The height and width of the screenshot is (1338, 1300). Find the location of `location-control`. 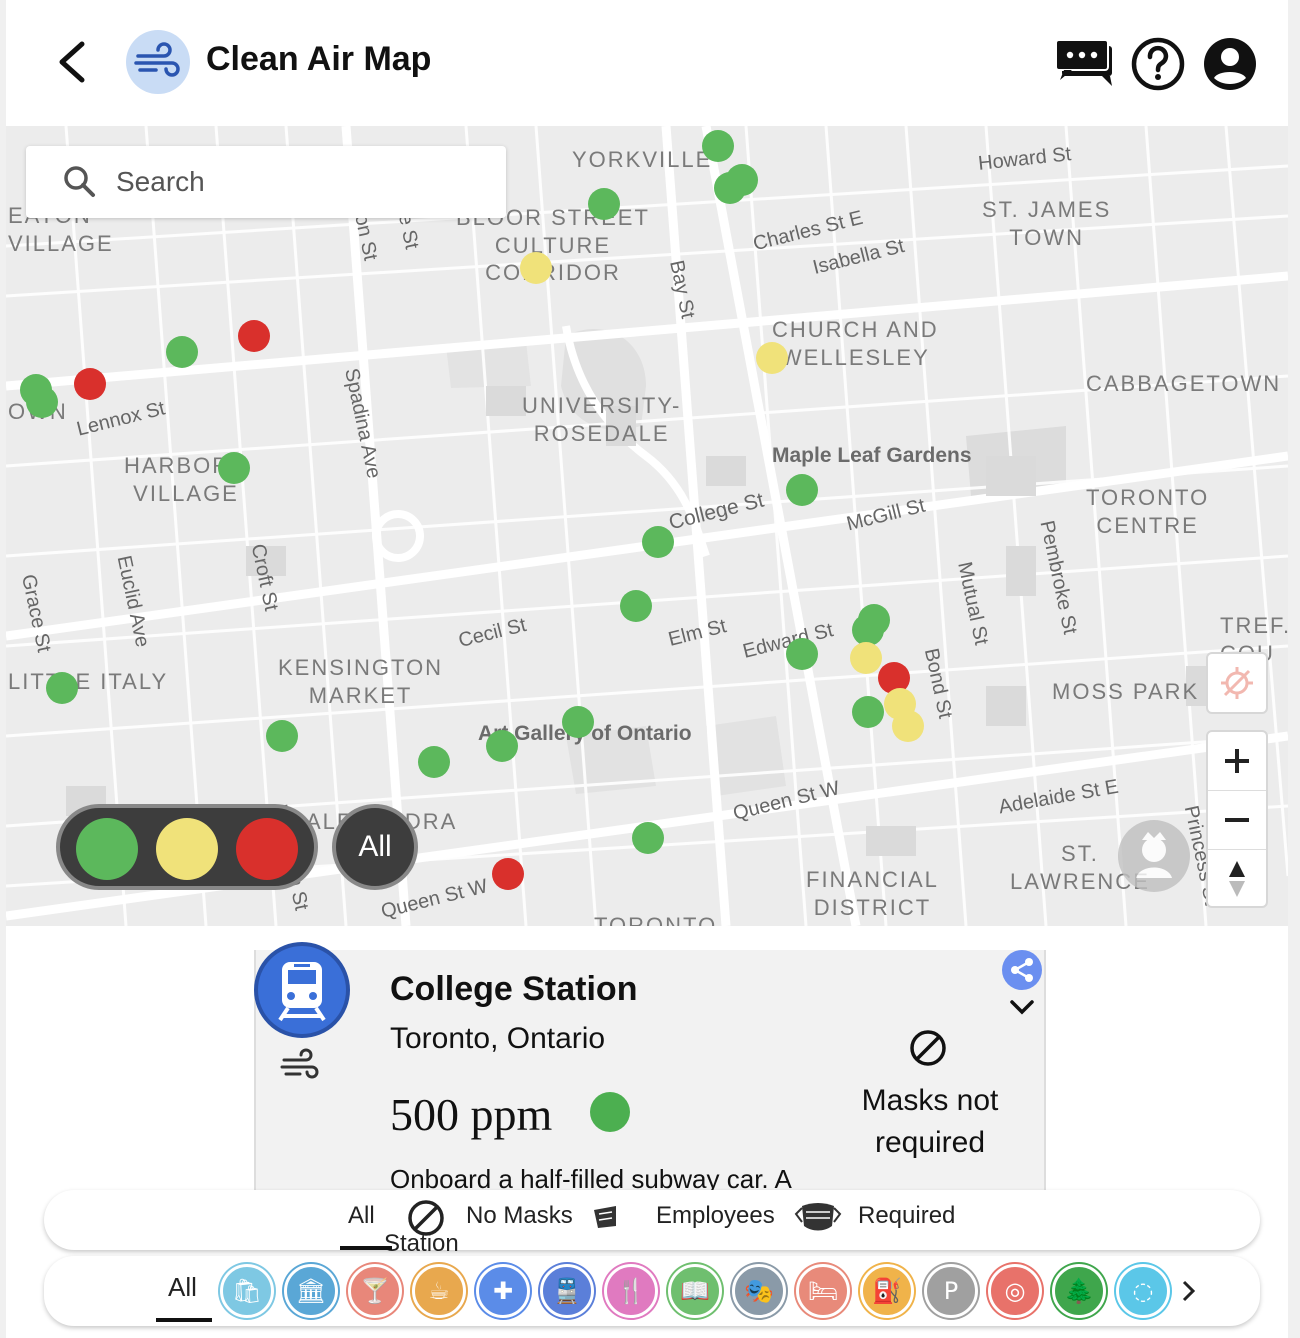

location-control is located at coordinates (1237, 683).